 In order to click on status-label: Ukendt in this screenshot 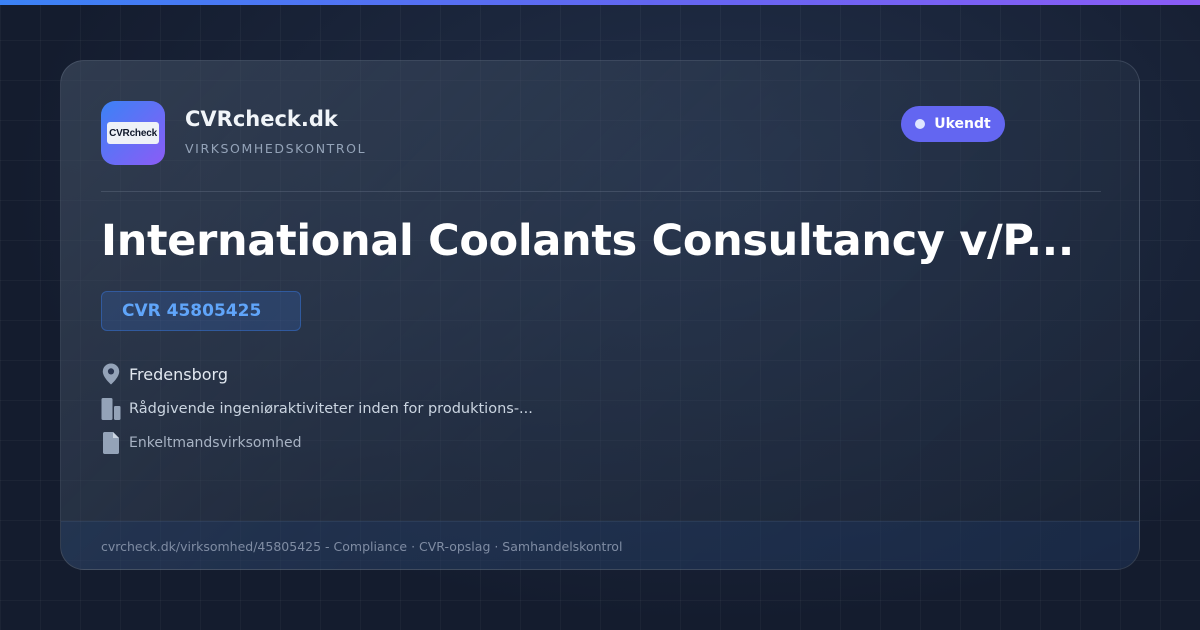, I will do `click(962, 124)`.